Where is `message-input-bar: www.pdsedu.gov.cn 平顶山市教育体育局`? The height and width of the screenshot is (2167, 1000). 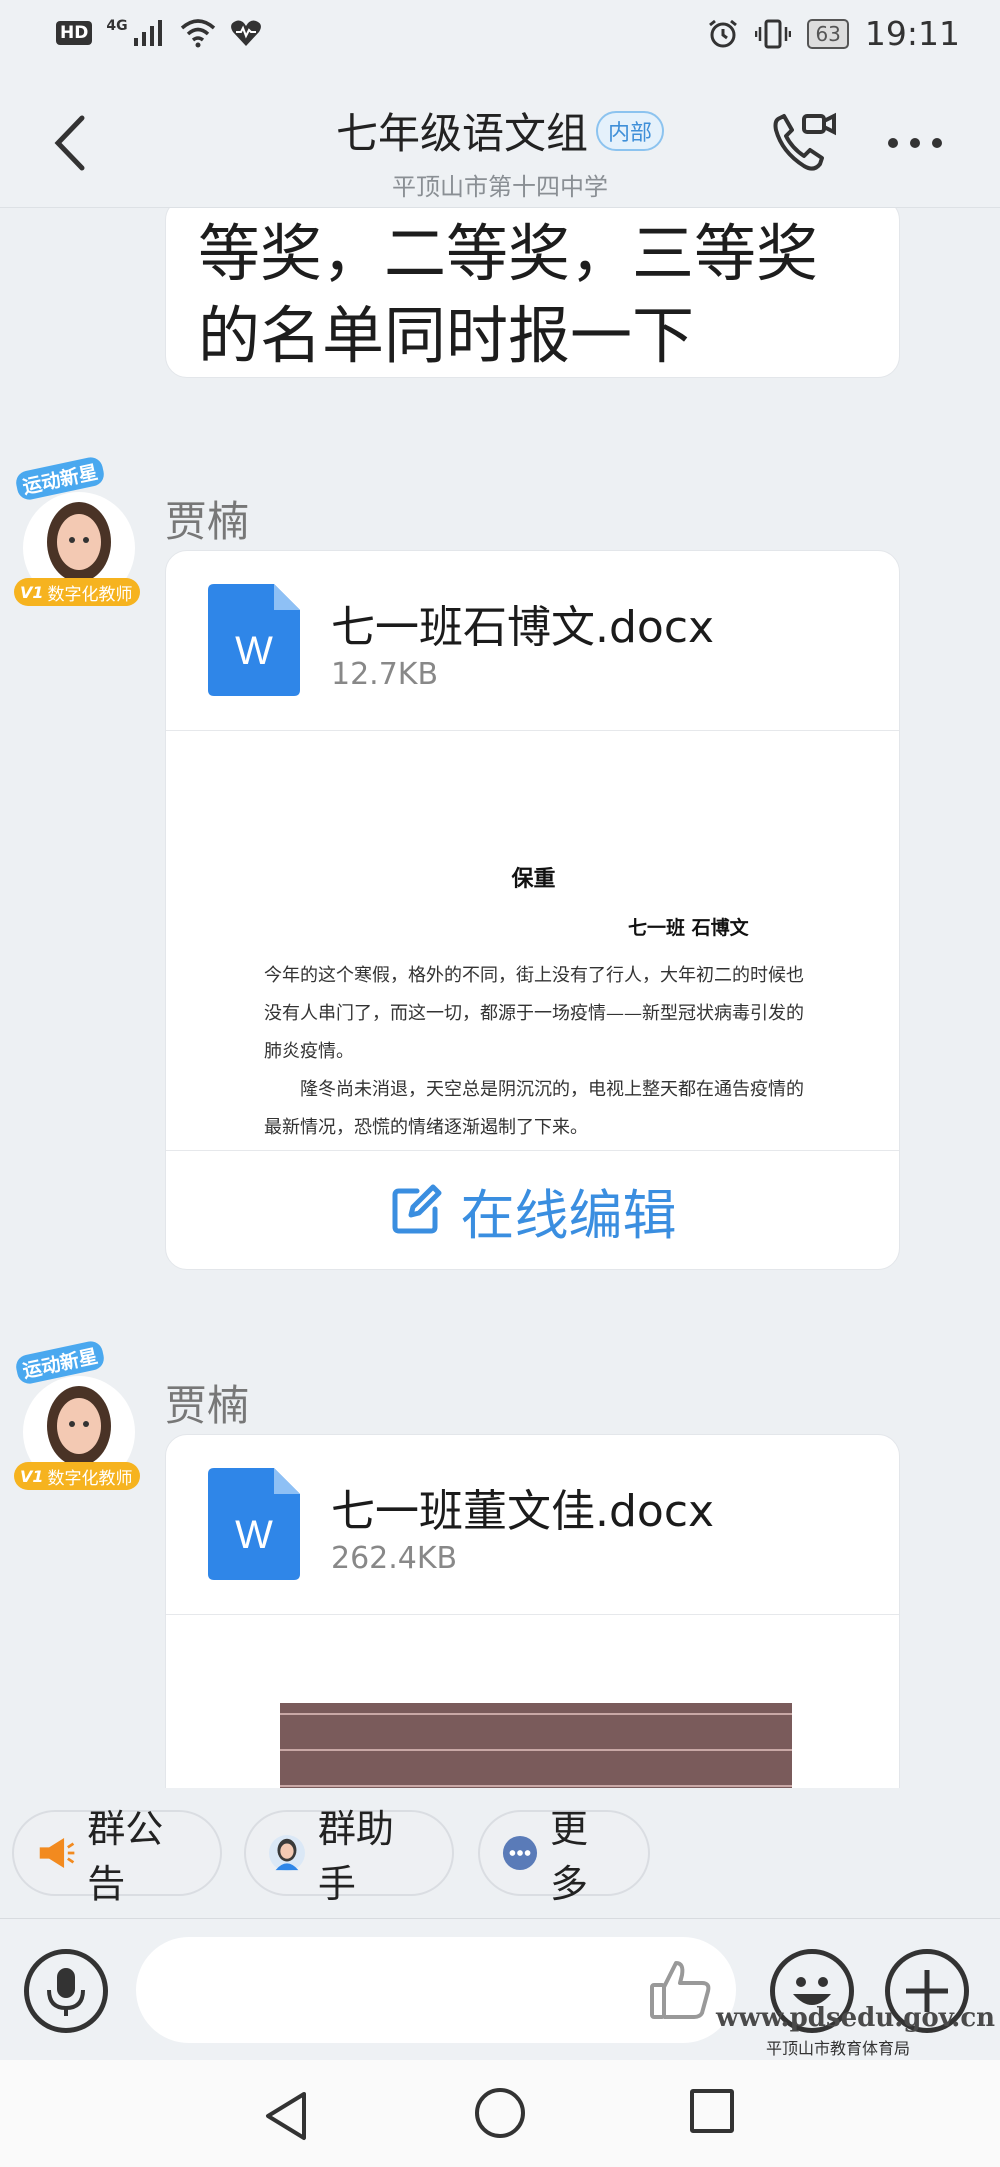
message-input-bar: www.pdsedu.gov.cn 平顶山市教育体育局 is located at coordinates (500, 1989).